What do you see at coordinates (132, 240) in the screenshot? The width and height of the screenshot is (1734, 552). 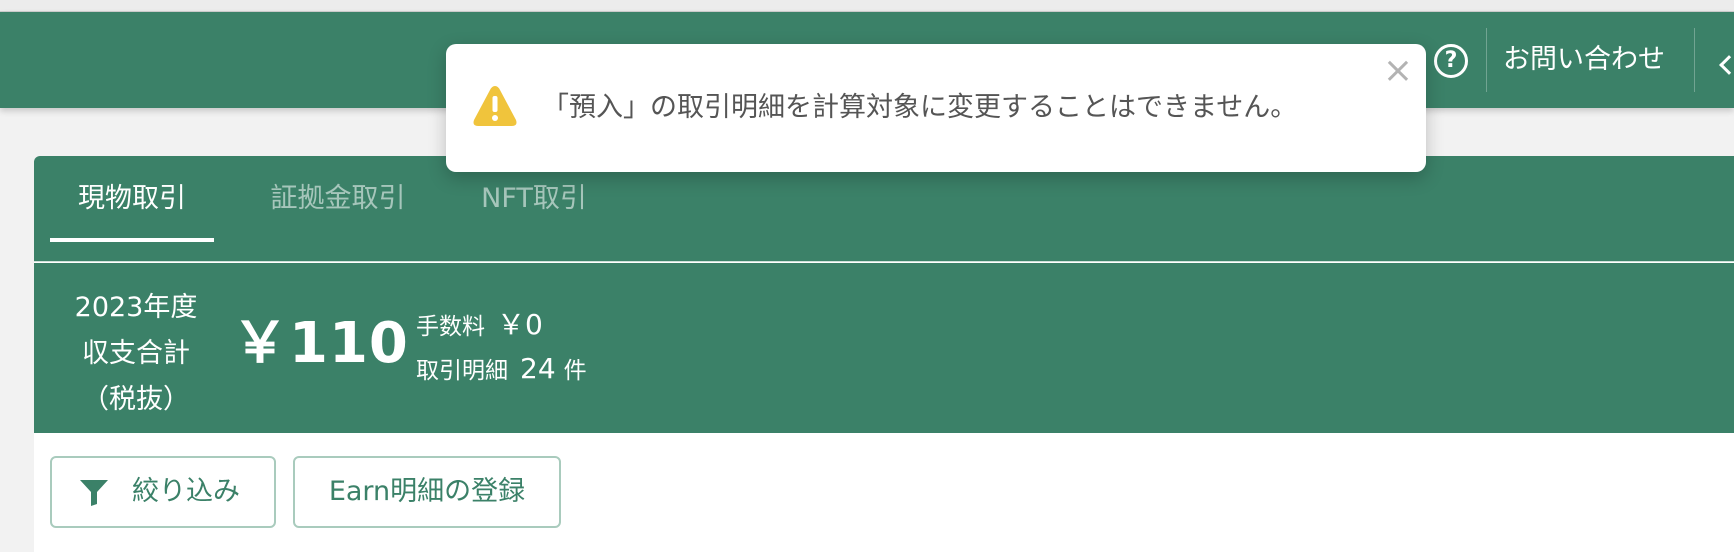 I see `active-tab-indicator` at bounding box center [132, 240].